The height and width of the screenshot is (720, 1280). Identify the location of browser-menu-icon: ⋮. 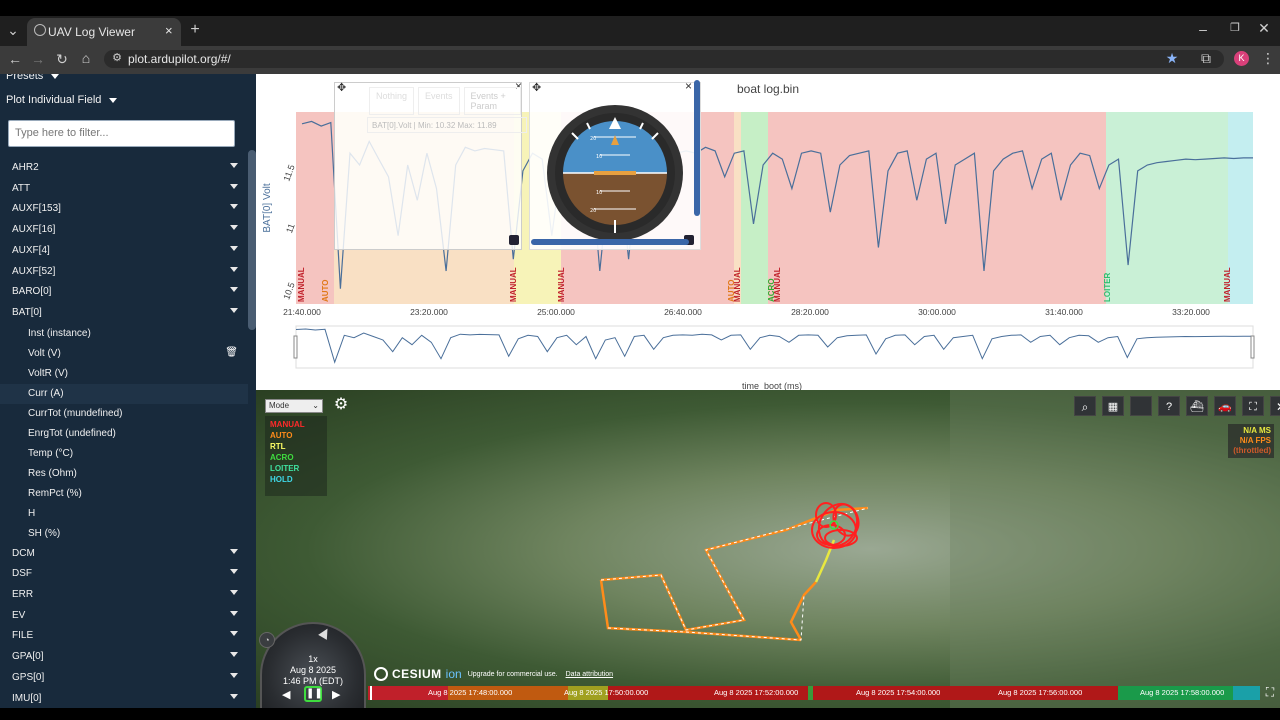
(1268, 58).